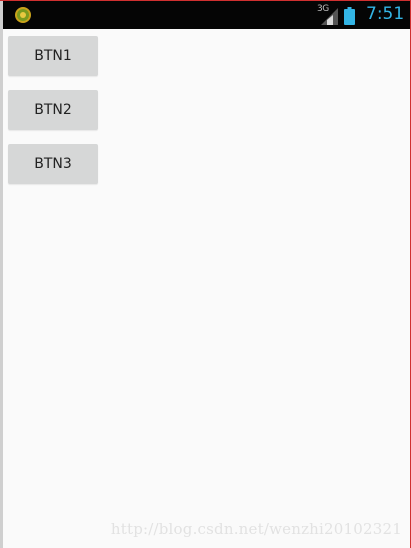 This screenshot has width=411, height=548. Describe the element at coordinates (23, 15) in the screenshot. I see `app-notification-icon` at that location.